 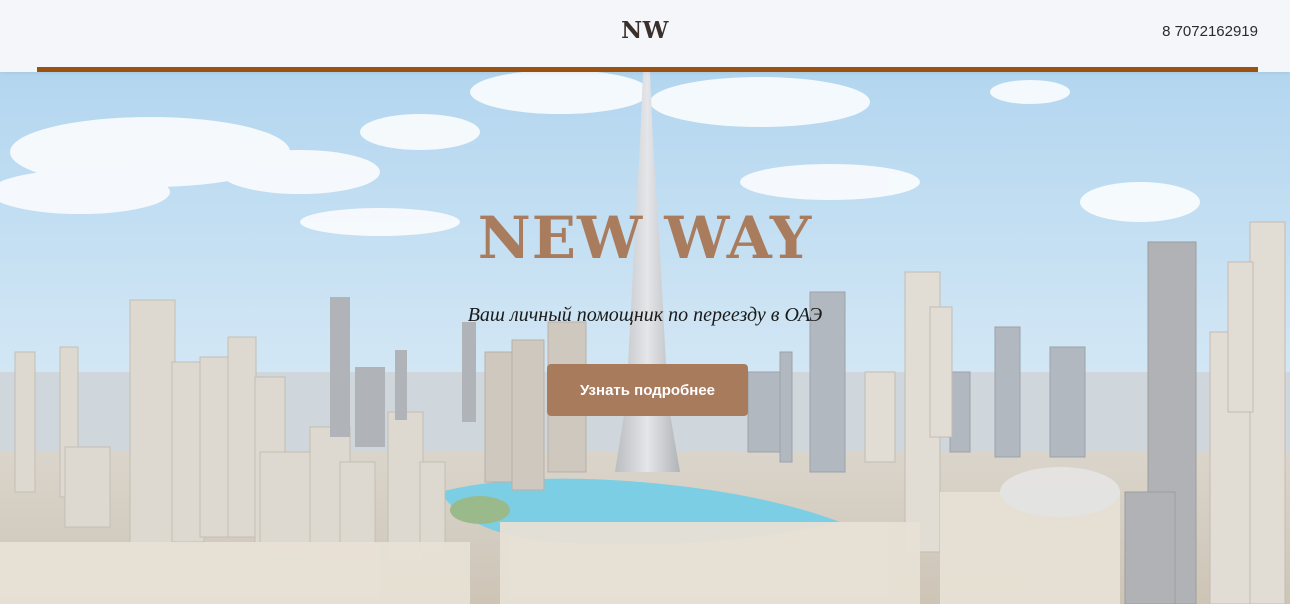 I want to click on site-header: NW 8 7072162919, so click(x=645, y=36).